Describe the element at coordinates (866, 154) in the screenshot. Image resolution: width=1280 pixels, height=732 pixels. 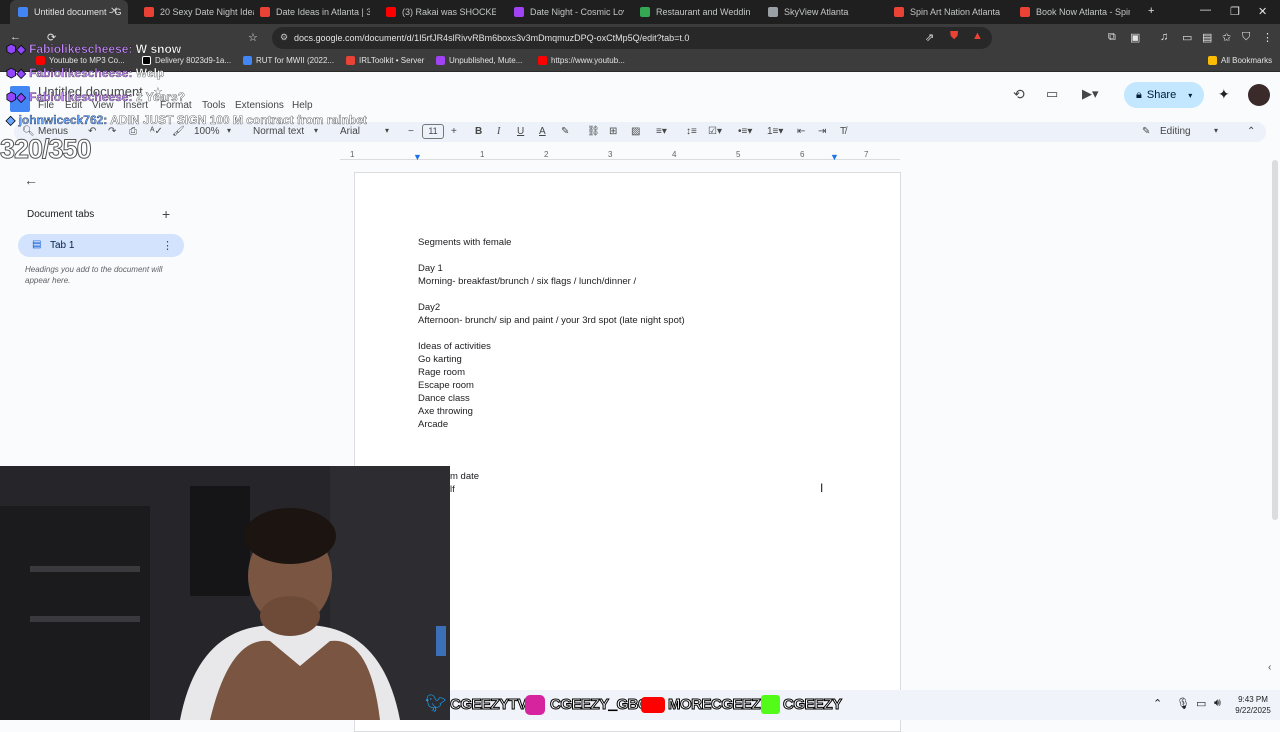
I see `ruler-label: 7` at that location.